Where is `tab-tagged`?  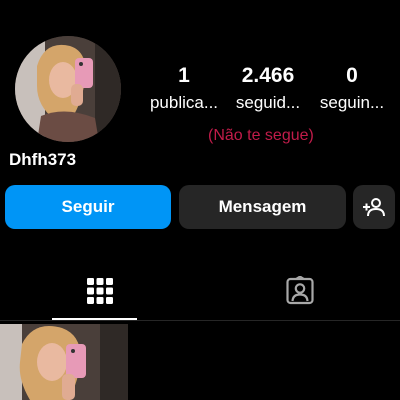 tab-tagged is located at coordinates (300, 291).